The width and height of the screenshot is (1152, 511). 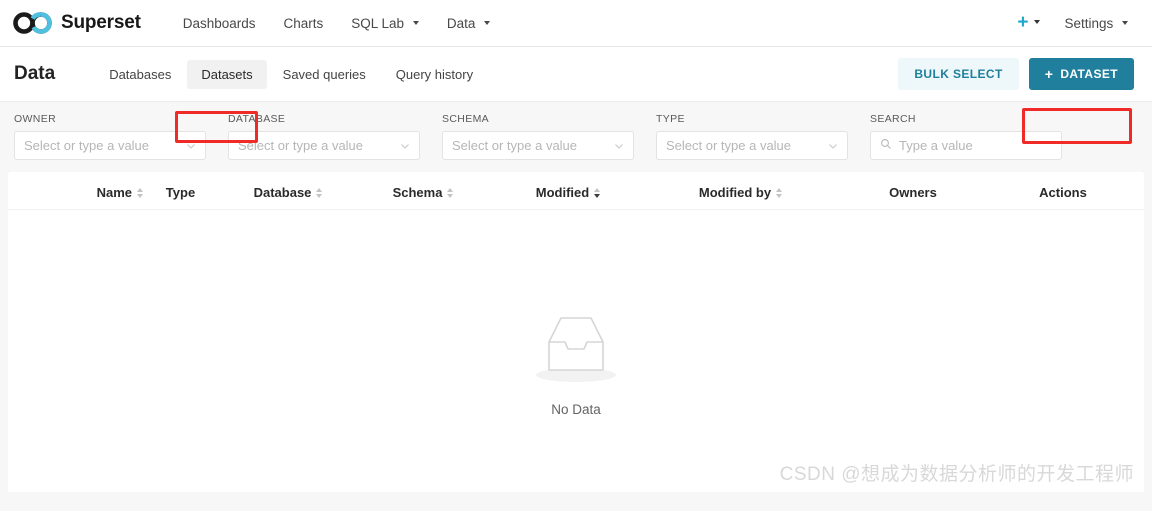 I want to click on column-header-database: Database, so click(x=288, y=192).